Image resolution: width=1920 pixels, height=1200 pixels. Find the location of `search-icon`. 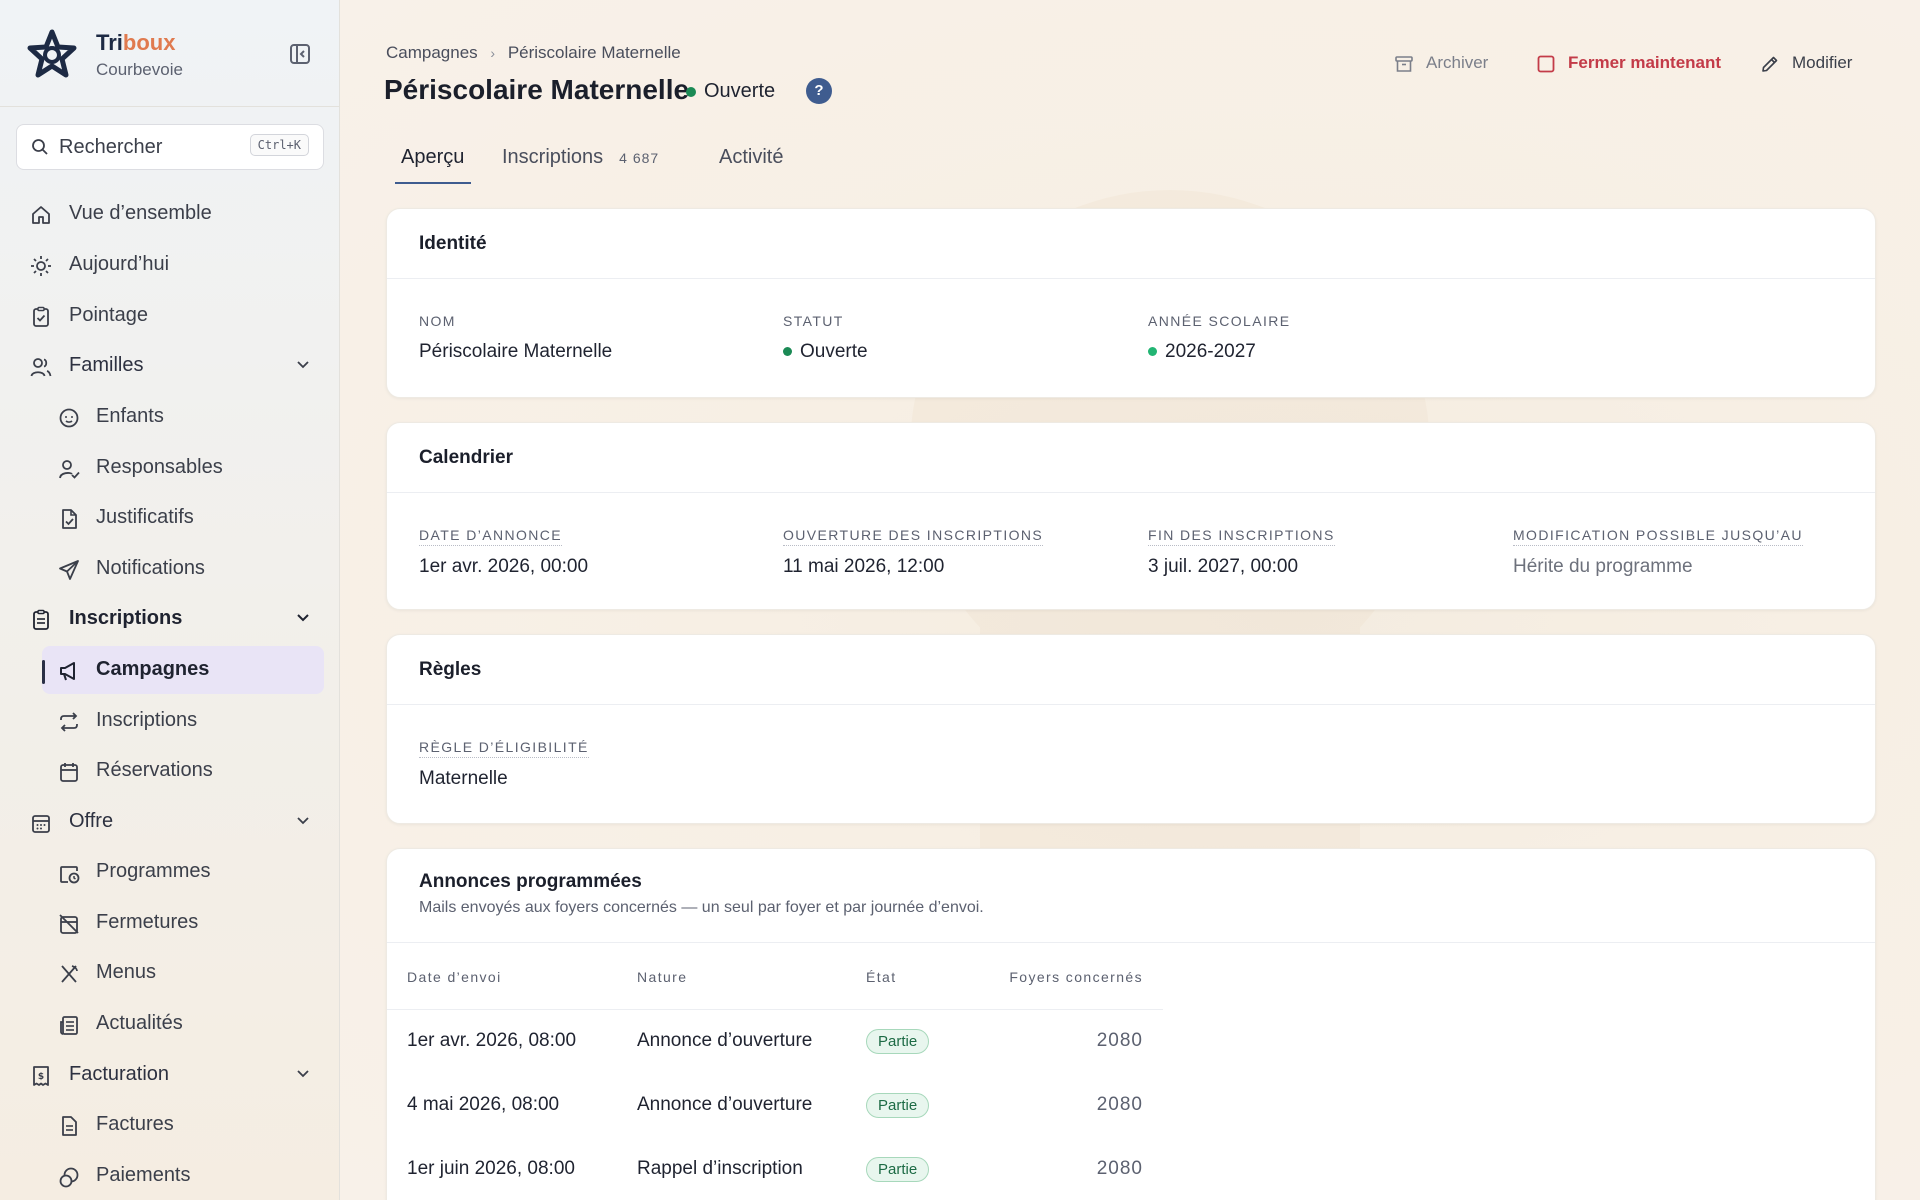

search-icon is located at coordinates (40, 147).